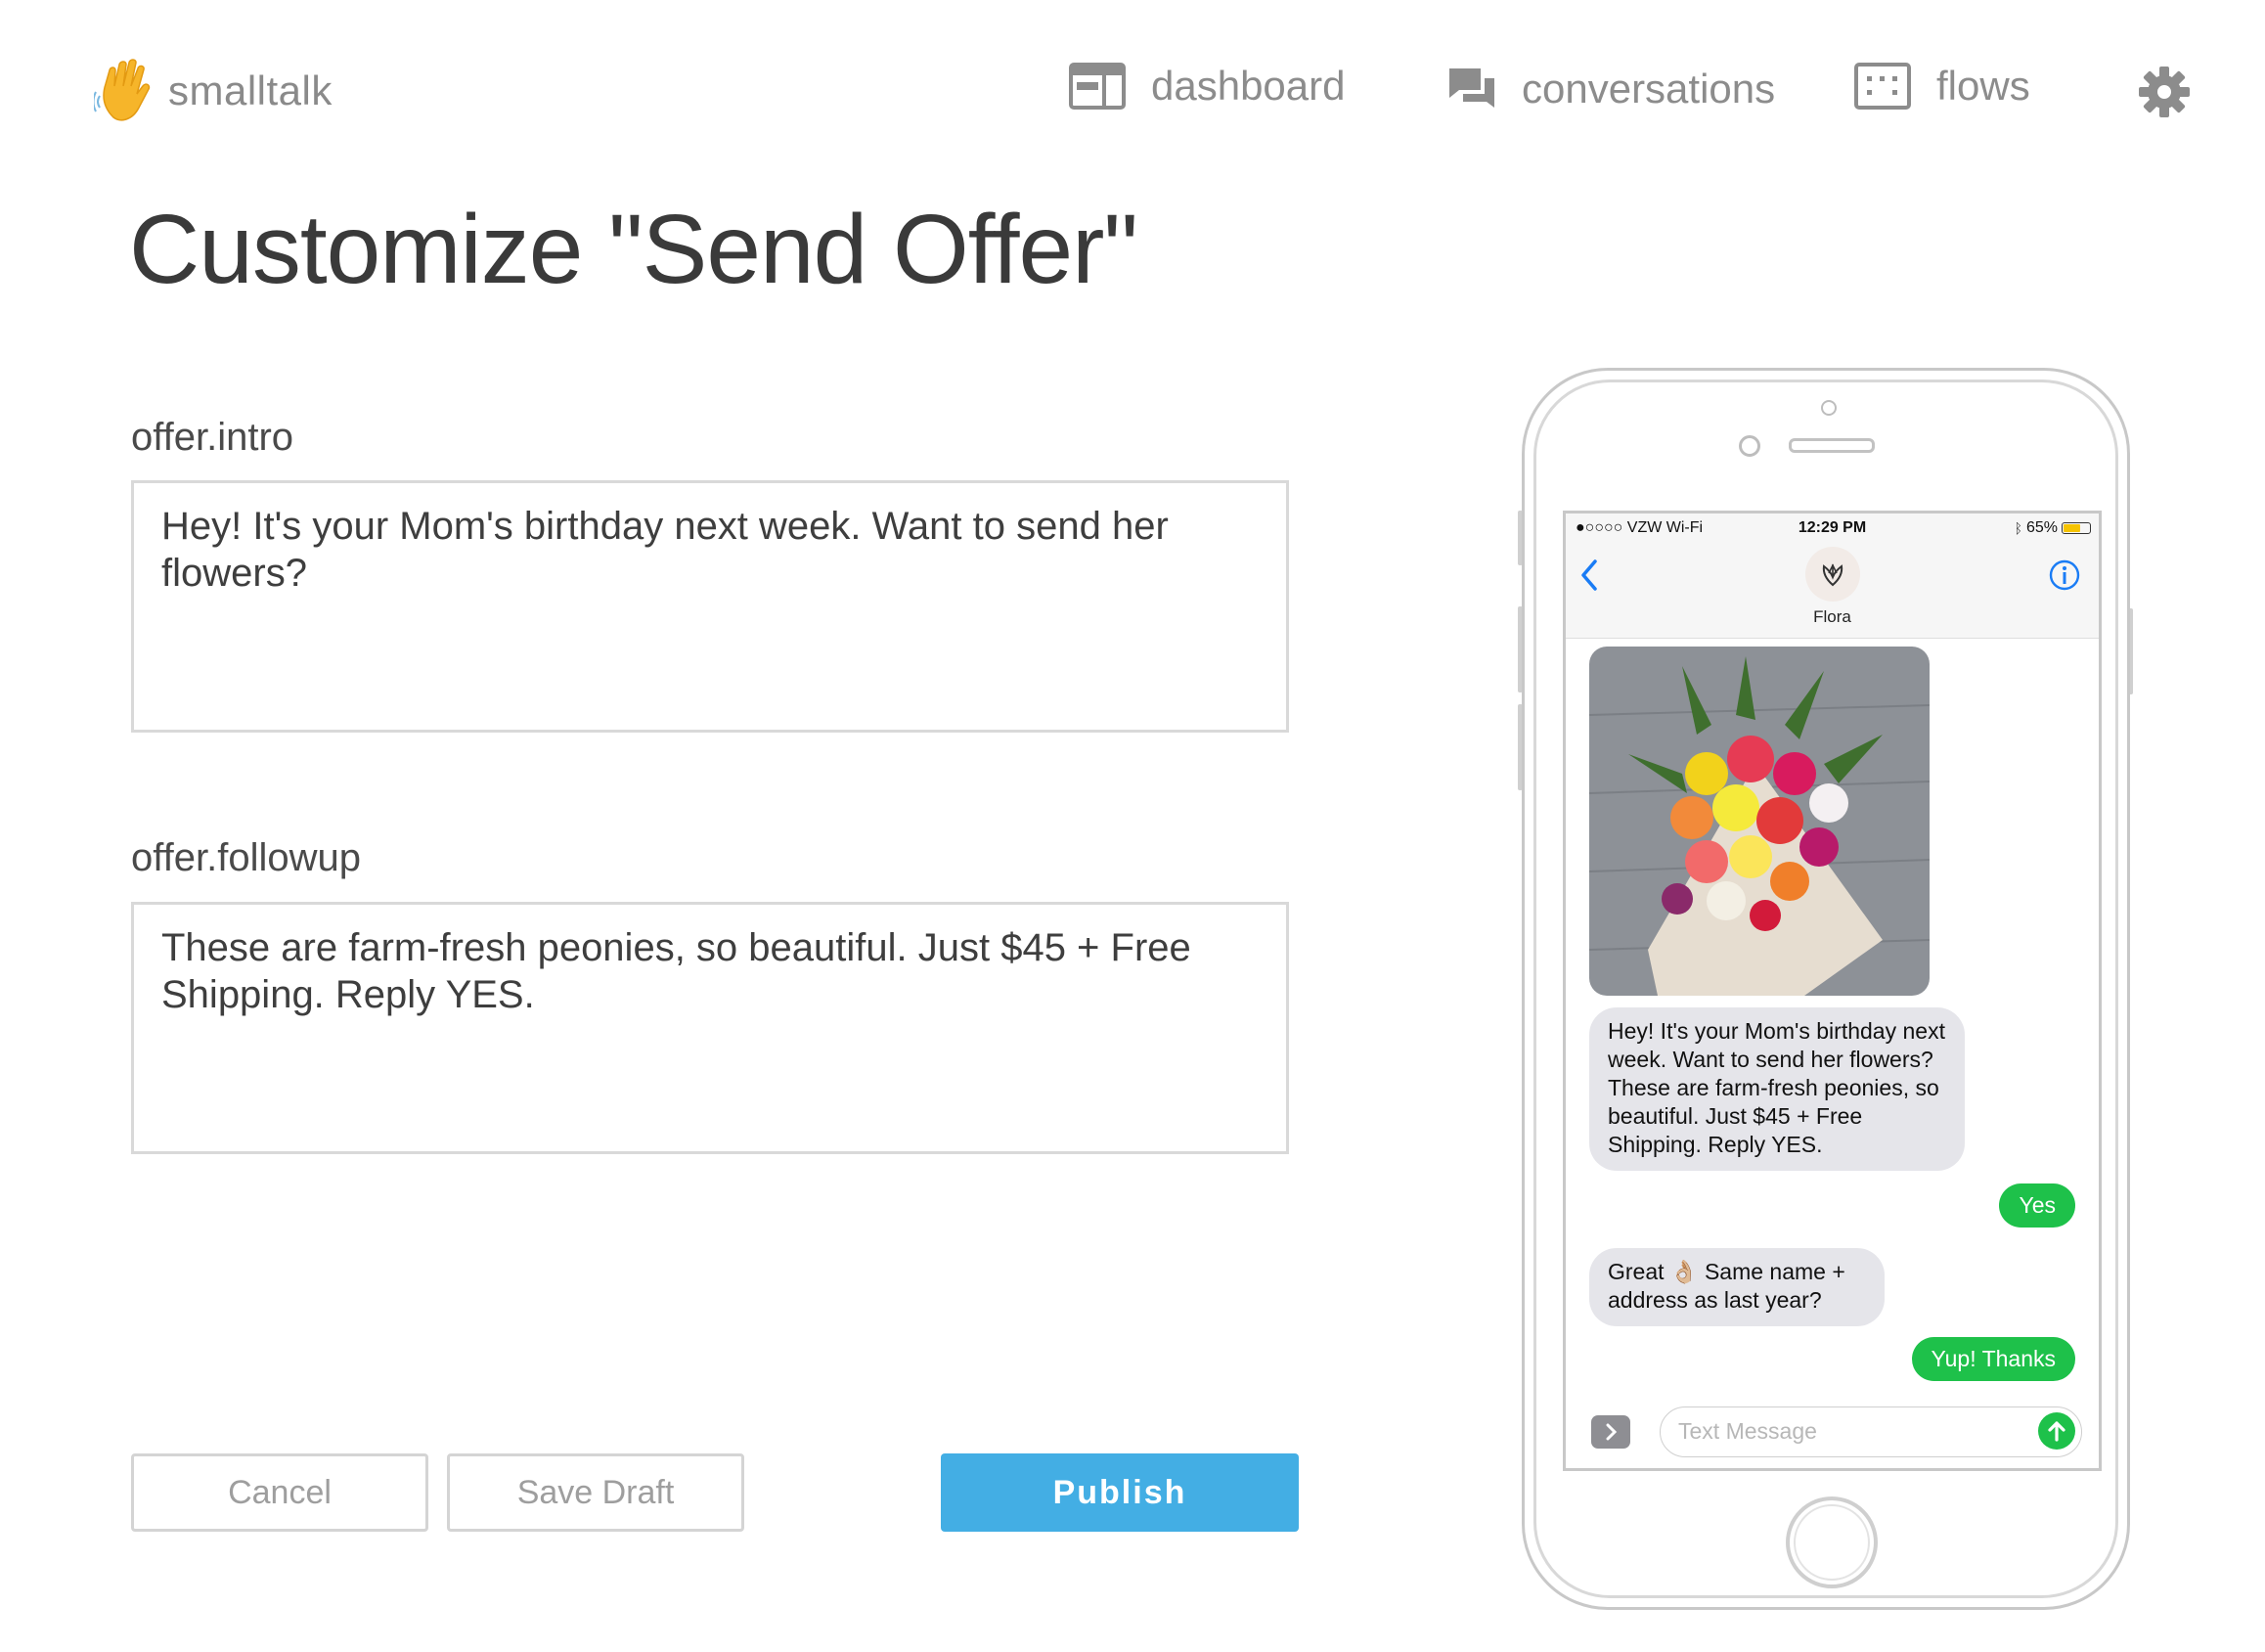  What do you see at coordinates (279, 1493) in the screenshot?
I see `cancel-button: Cancel` at bounding box center [279, 1493].